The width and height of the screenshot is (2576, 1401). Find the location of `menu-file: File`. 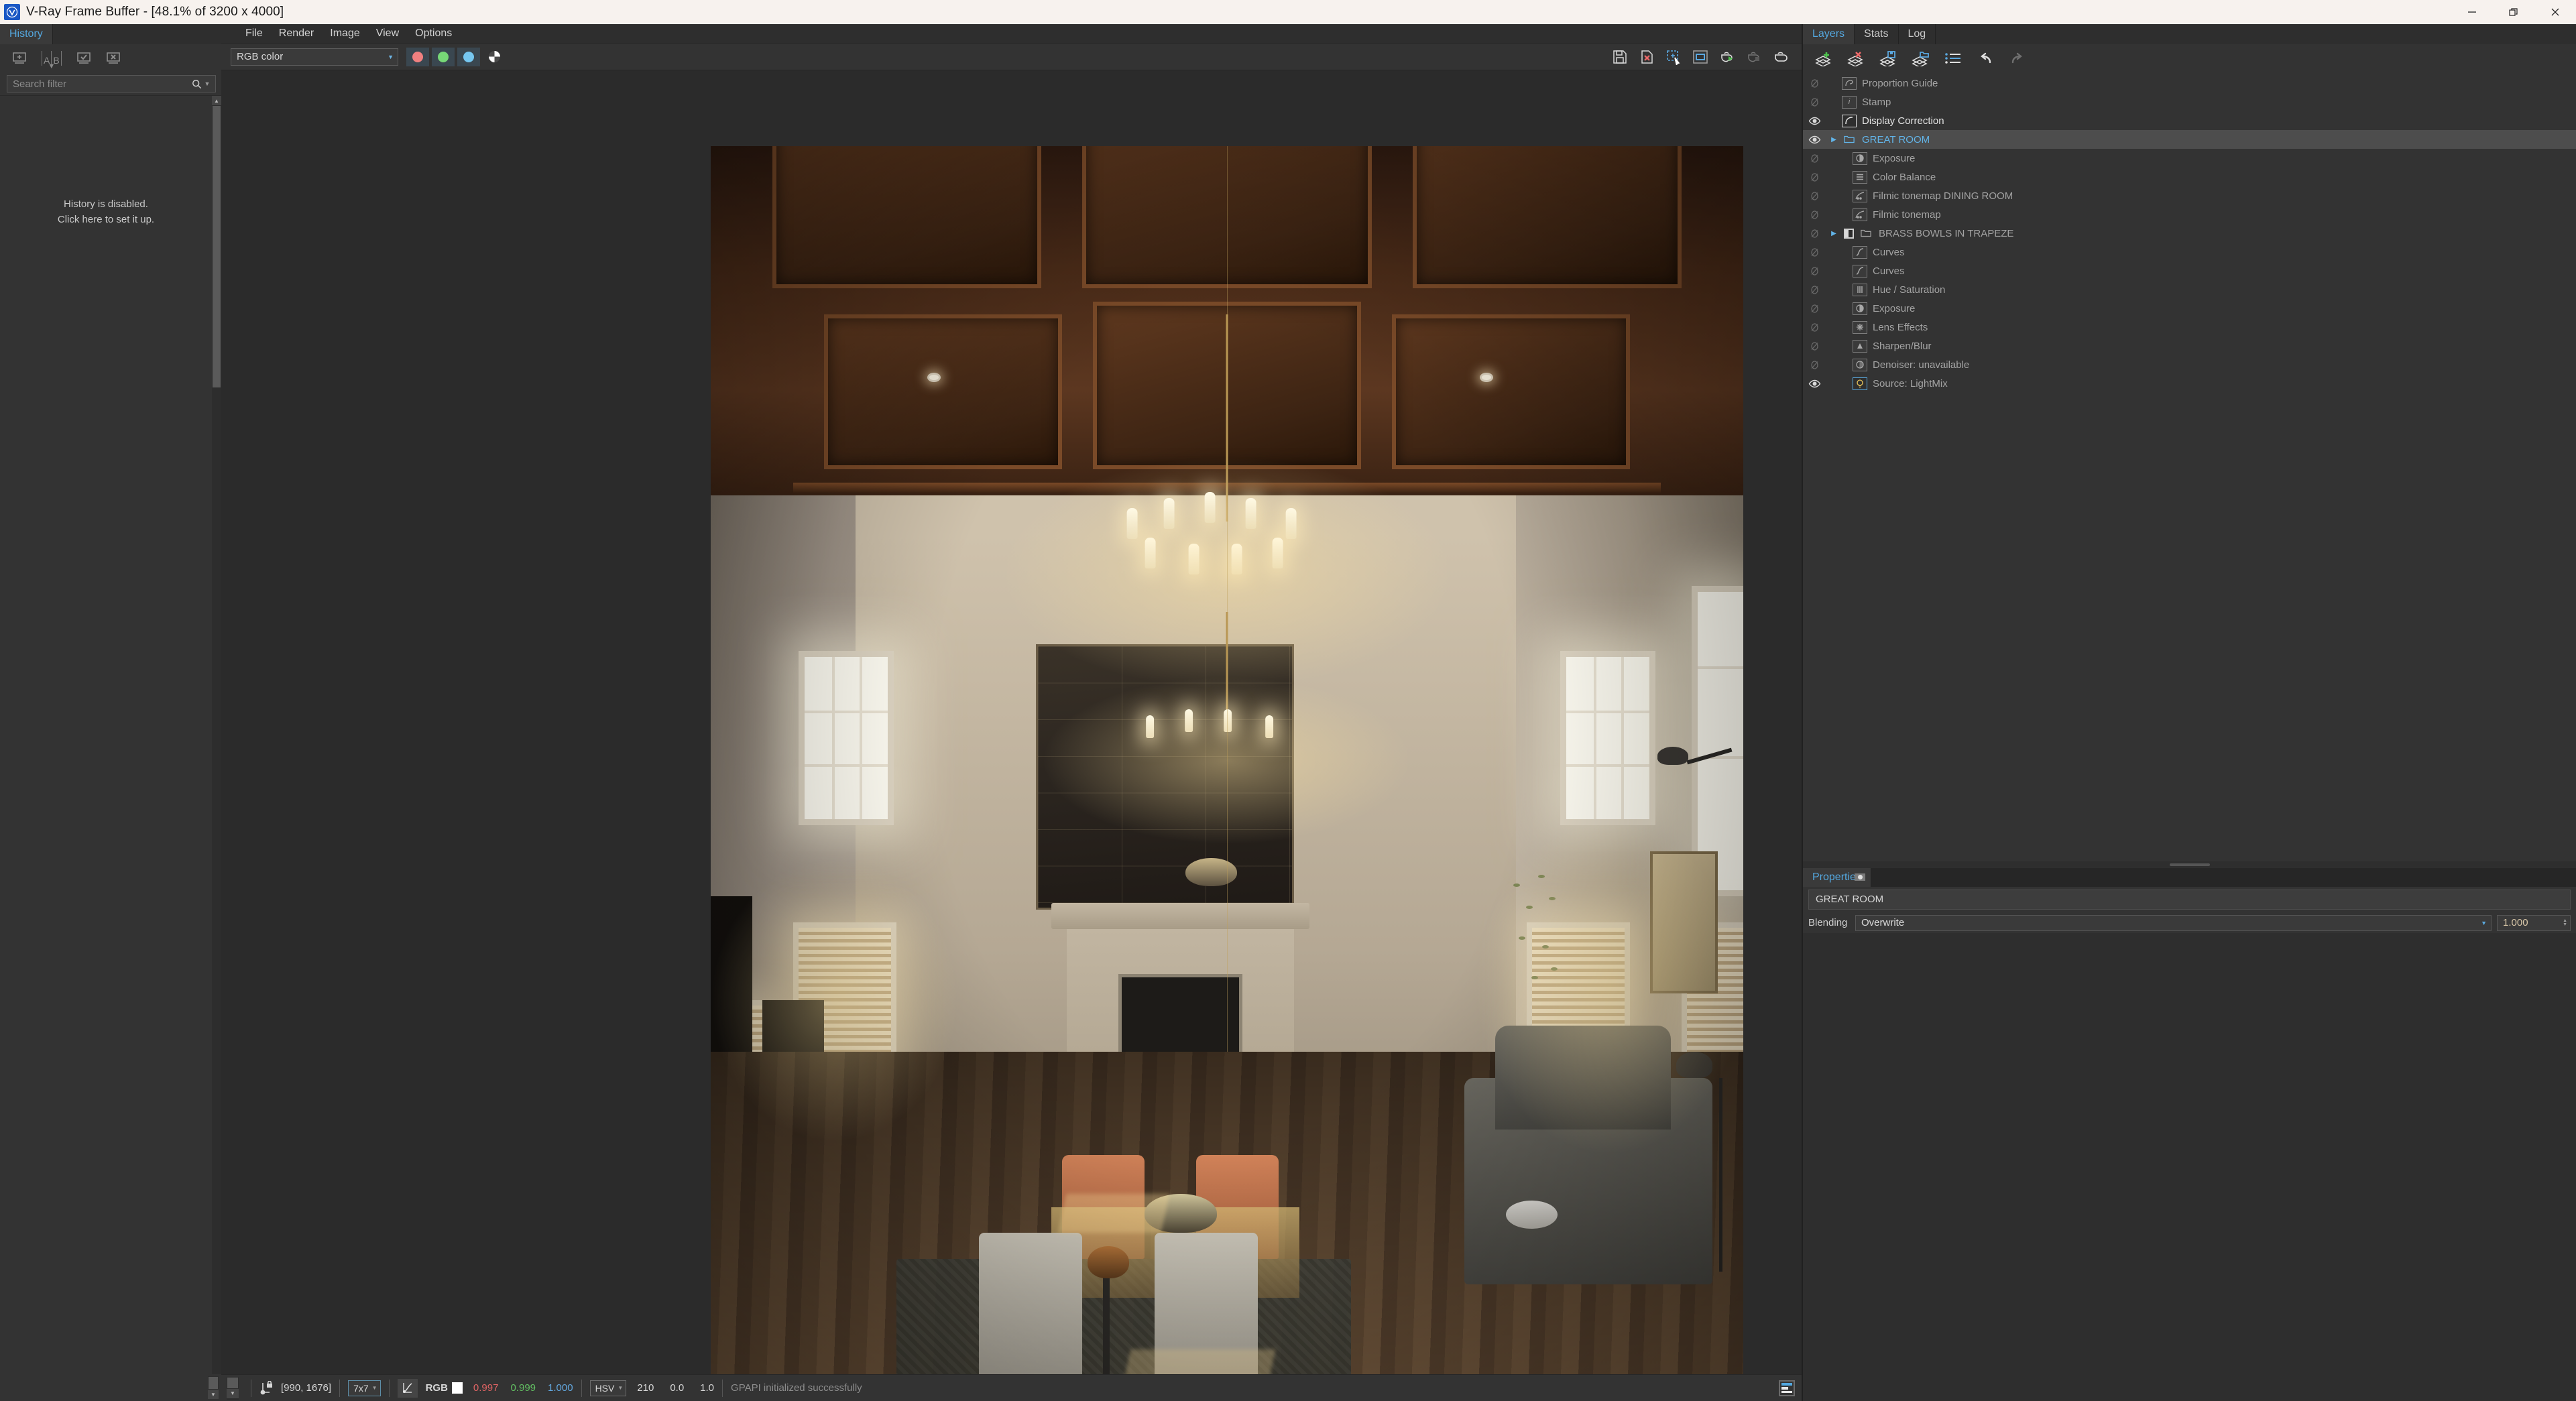

menu-file: File is located at coordinates (254, 33).